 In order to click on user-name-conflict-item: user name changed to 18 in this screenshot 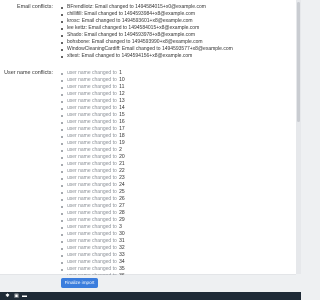, I will do `click(176, 136)`.